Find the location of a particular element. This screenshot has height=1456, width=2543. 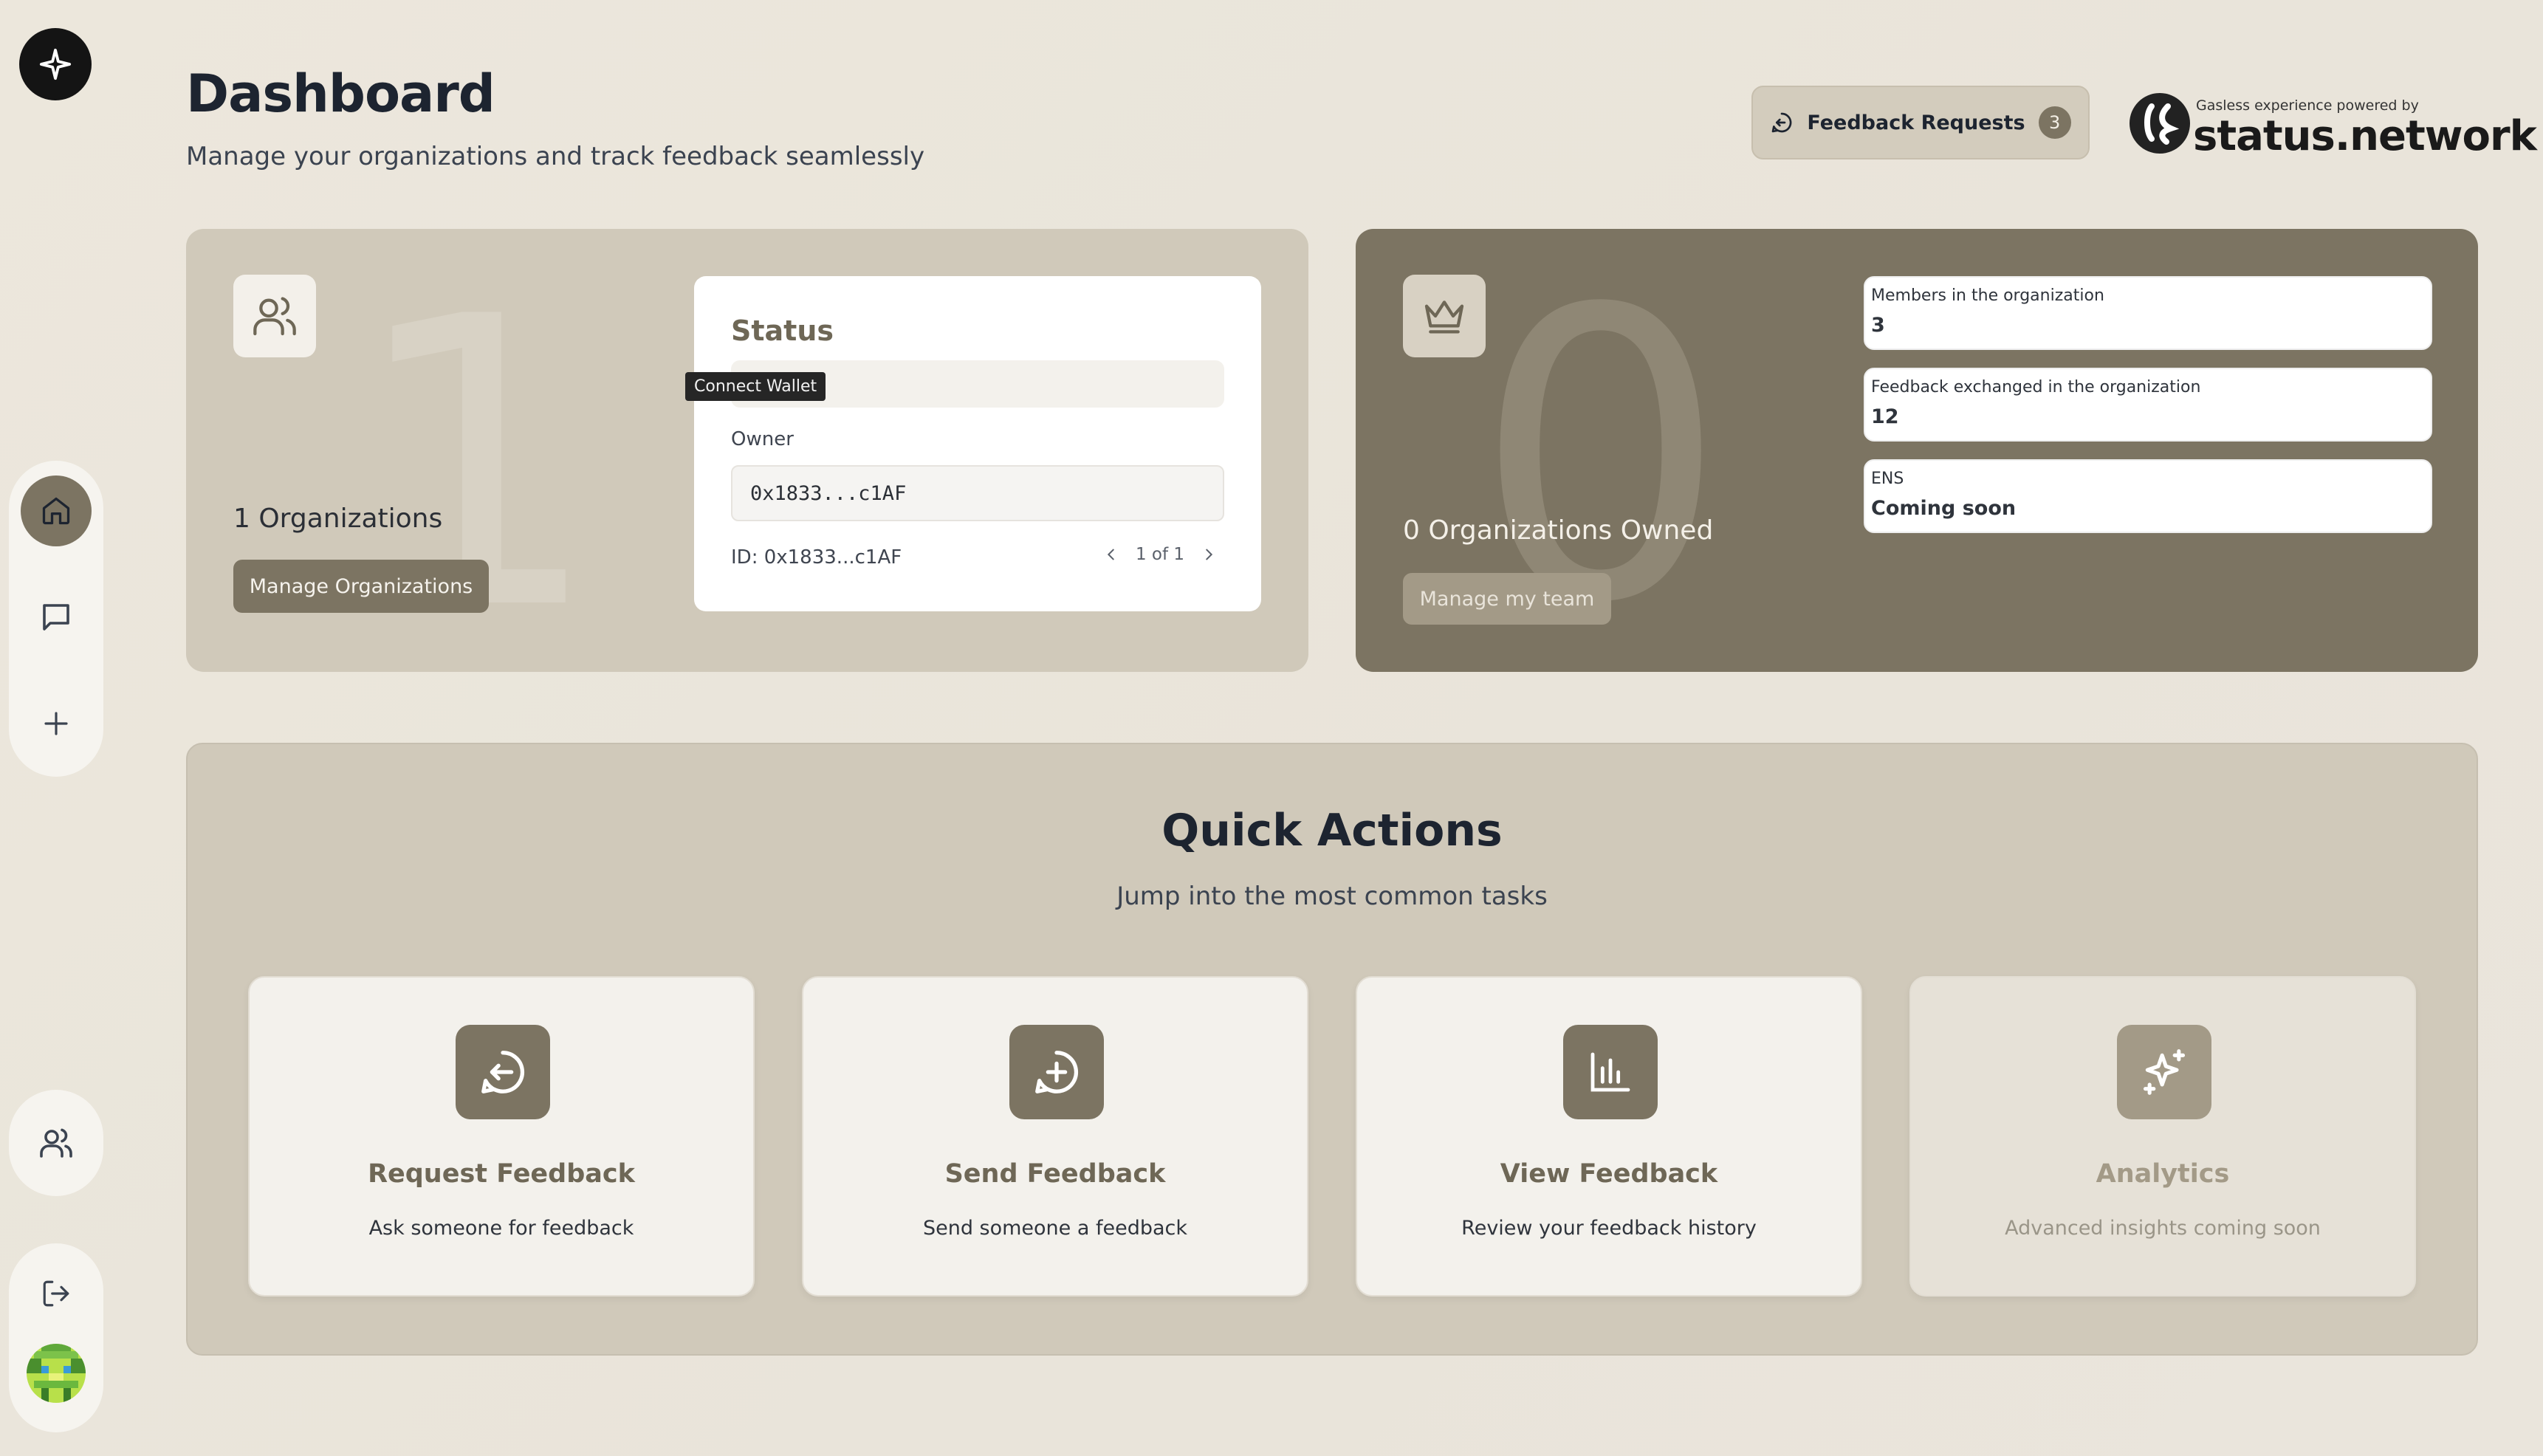

request-feedback-icon-tile is located at coordinates (503, 1072).